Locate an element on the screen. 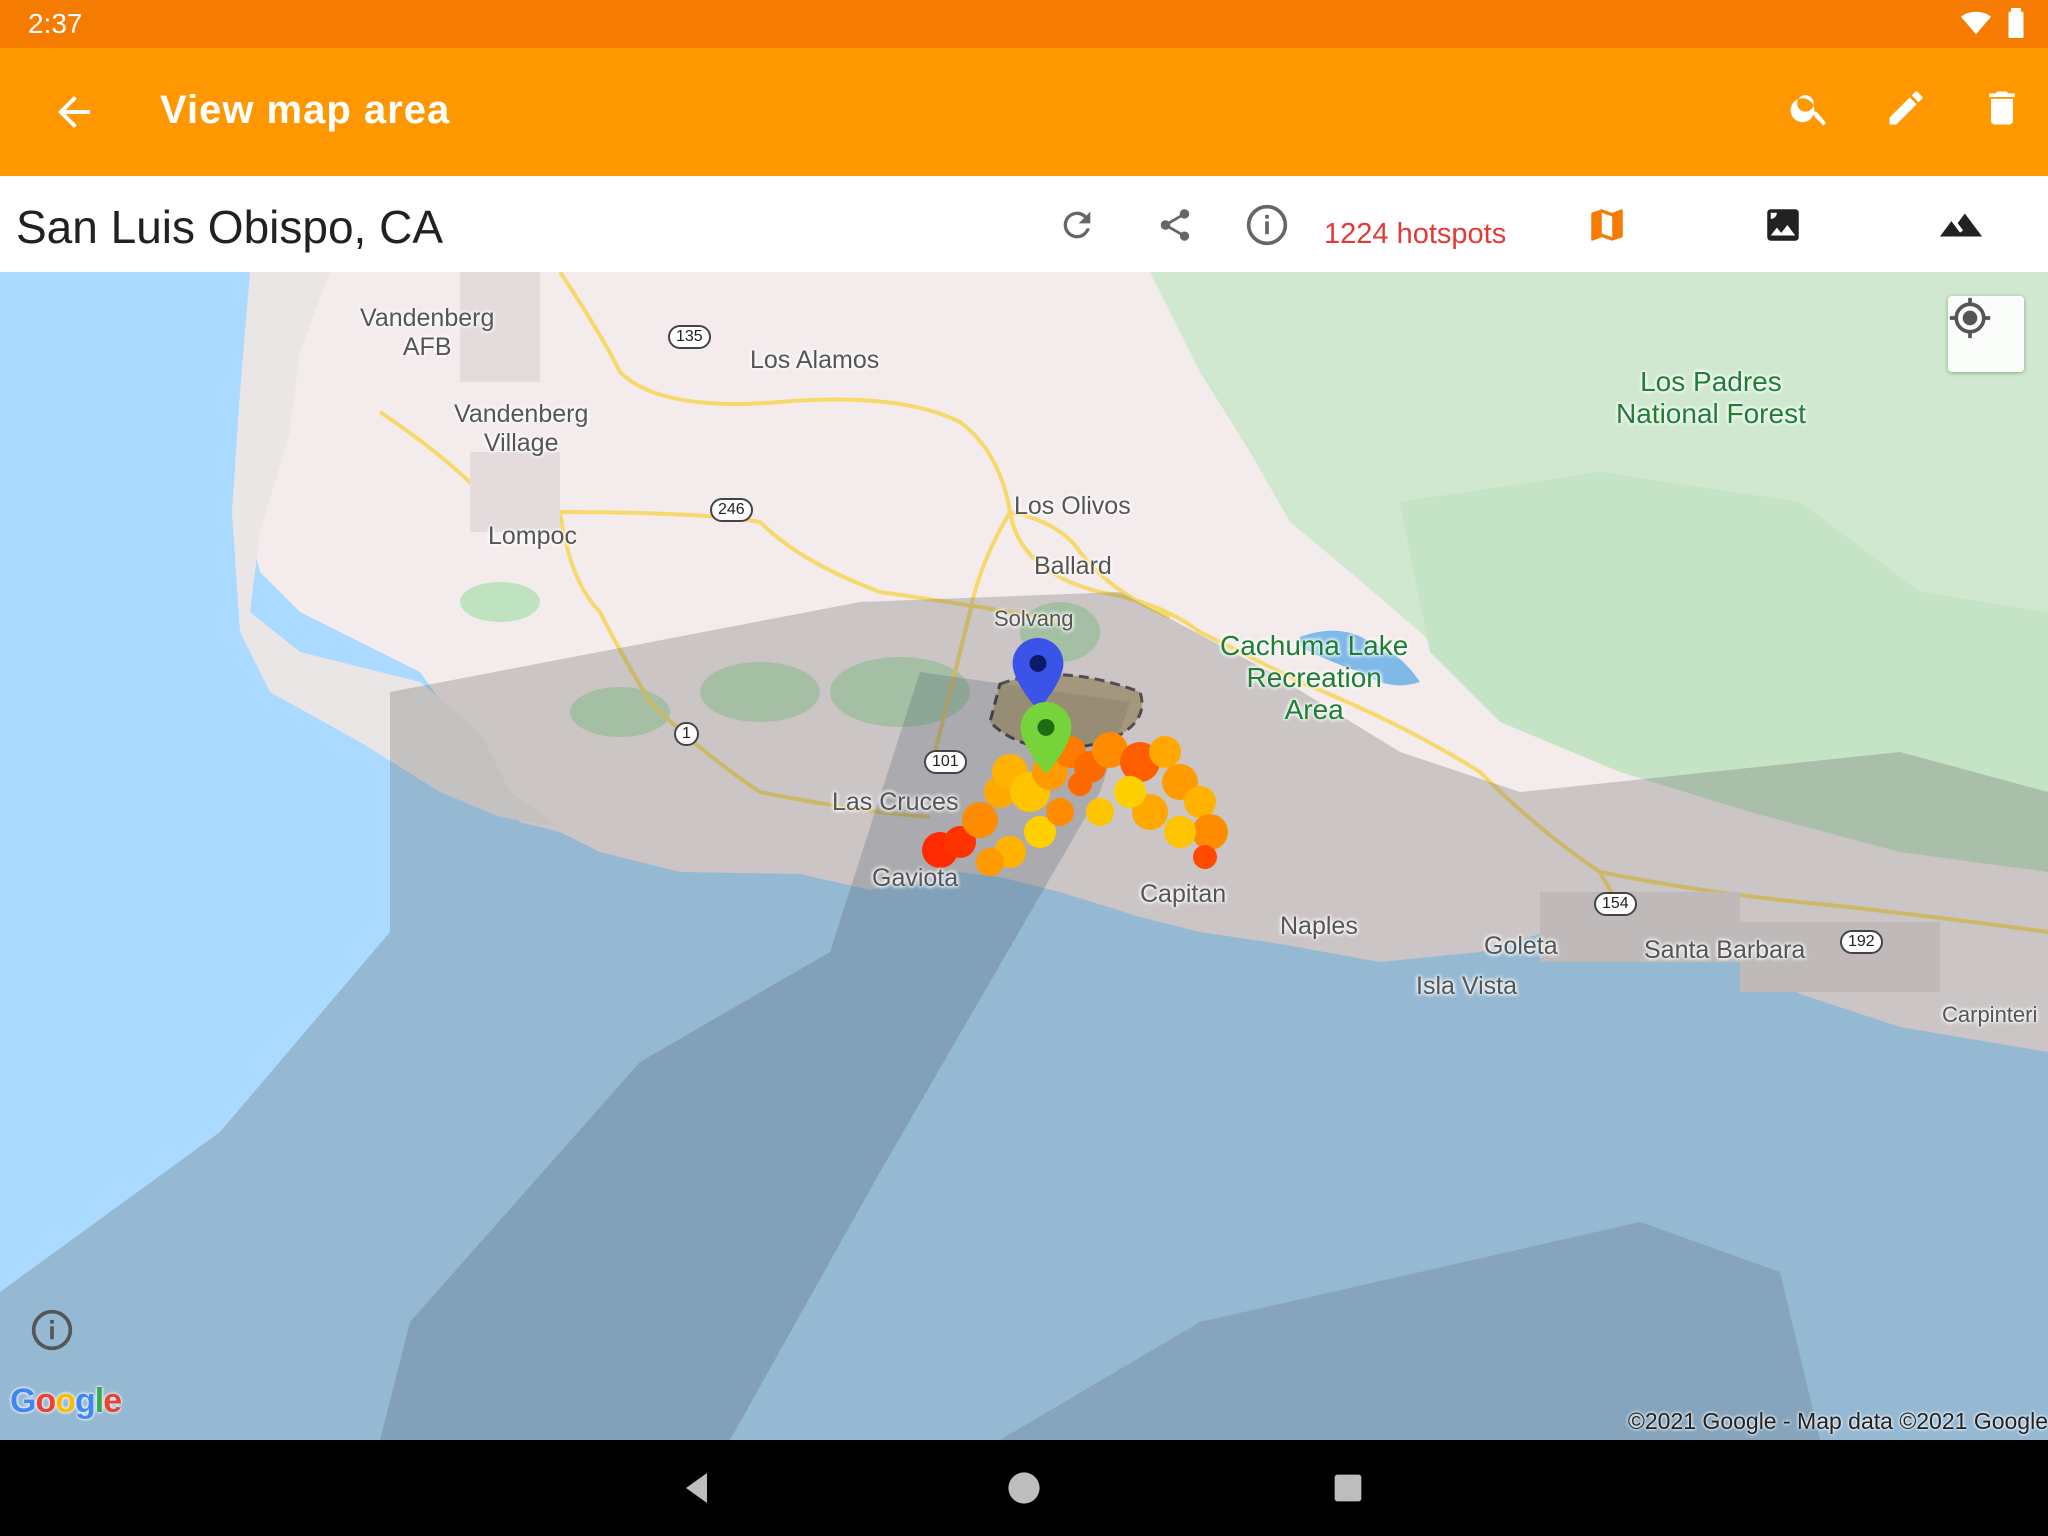  place-label: Las Cruces is located at coordinates (895, 802).